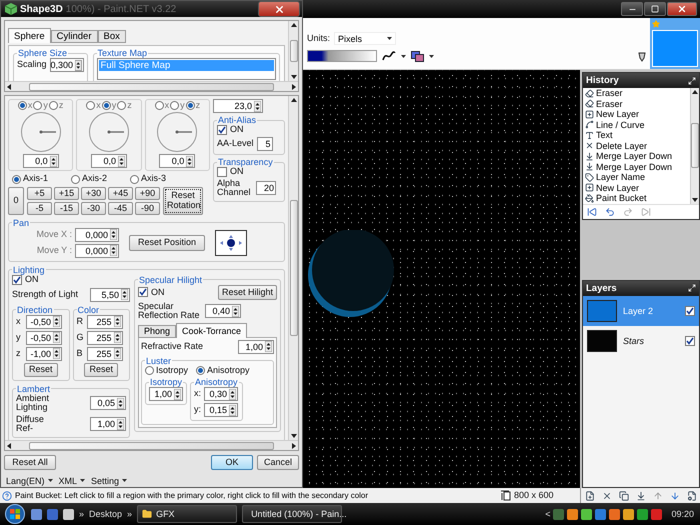 This screenshot has height=525, width=700. What do you see at coordinates (110, 295) in the screenshot?
I see `number-field: 5,50` at bounding box center [110, 295].